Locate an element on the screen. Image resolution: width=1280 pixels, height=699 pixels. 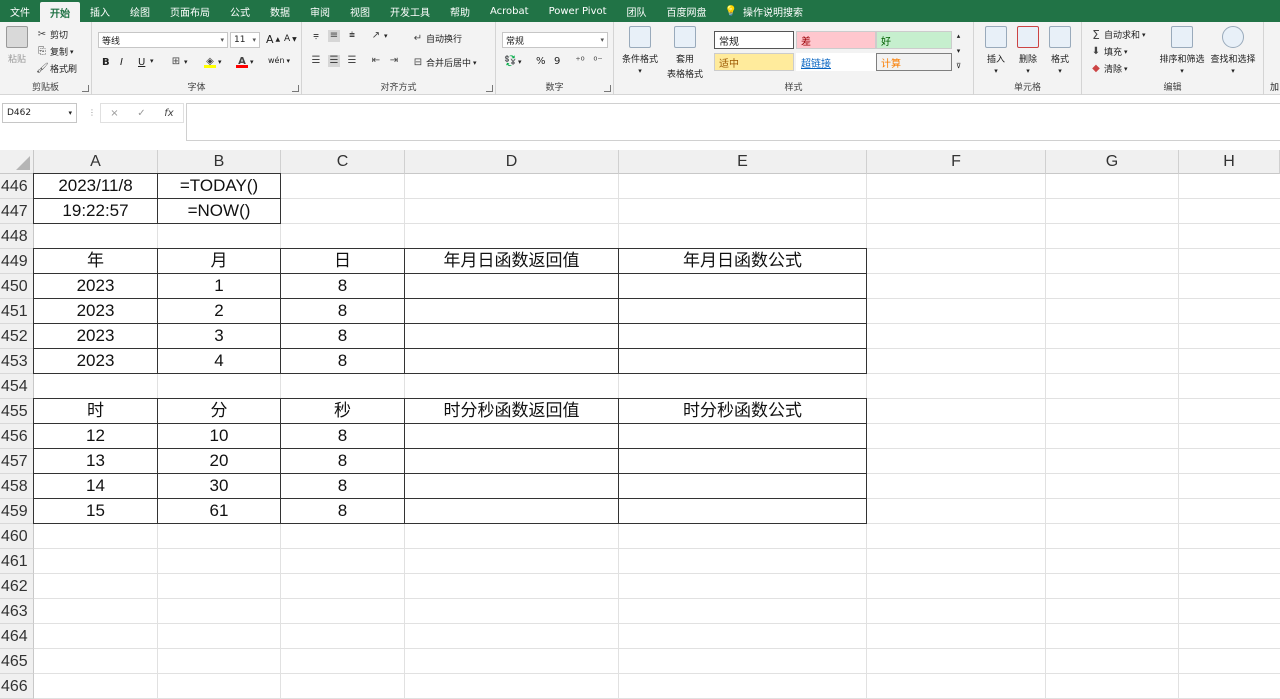
copy-button: ⎘ 复制 ▾ is located at coordinates (55, 52).